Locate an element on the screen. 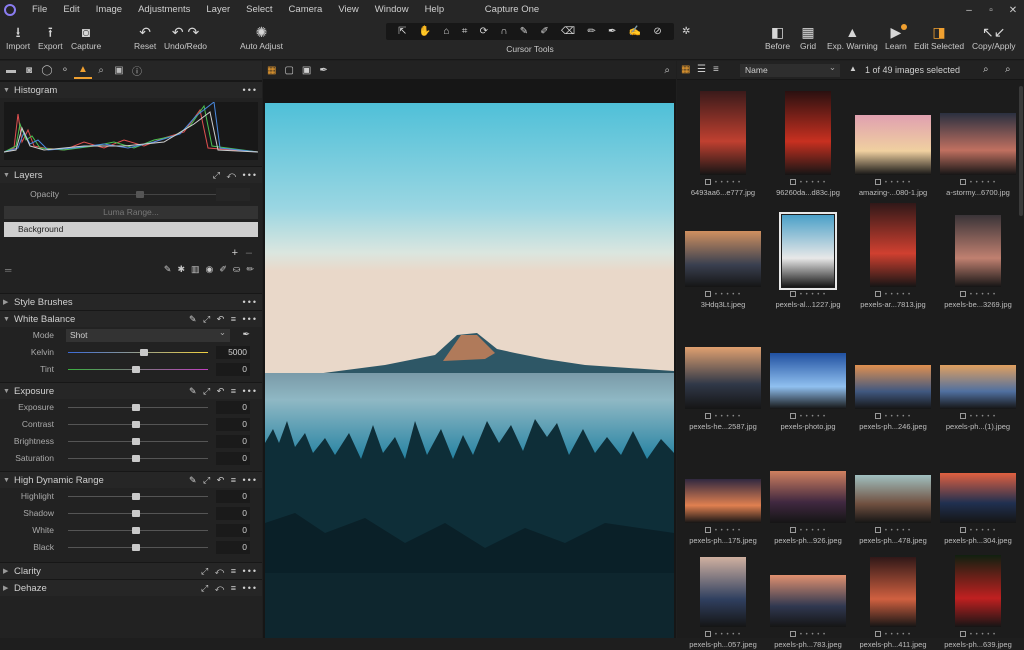 Image resolution: width=1024 pixels, height=650 pixels. library-tab-icon: ▬ is located at coordinates (11, 71).